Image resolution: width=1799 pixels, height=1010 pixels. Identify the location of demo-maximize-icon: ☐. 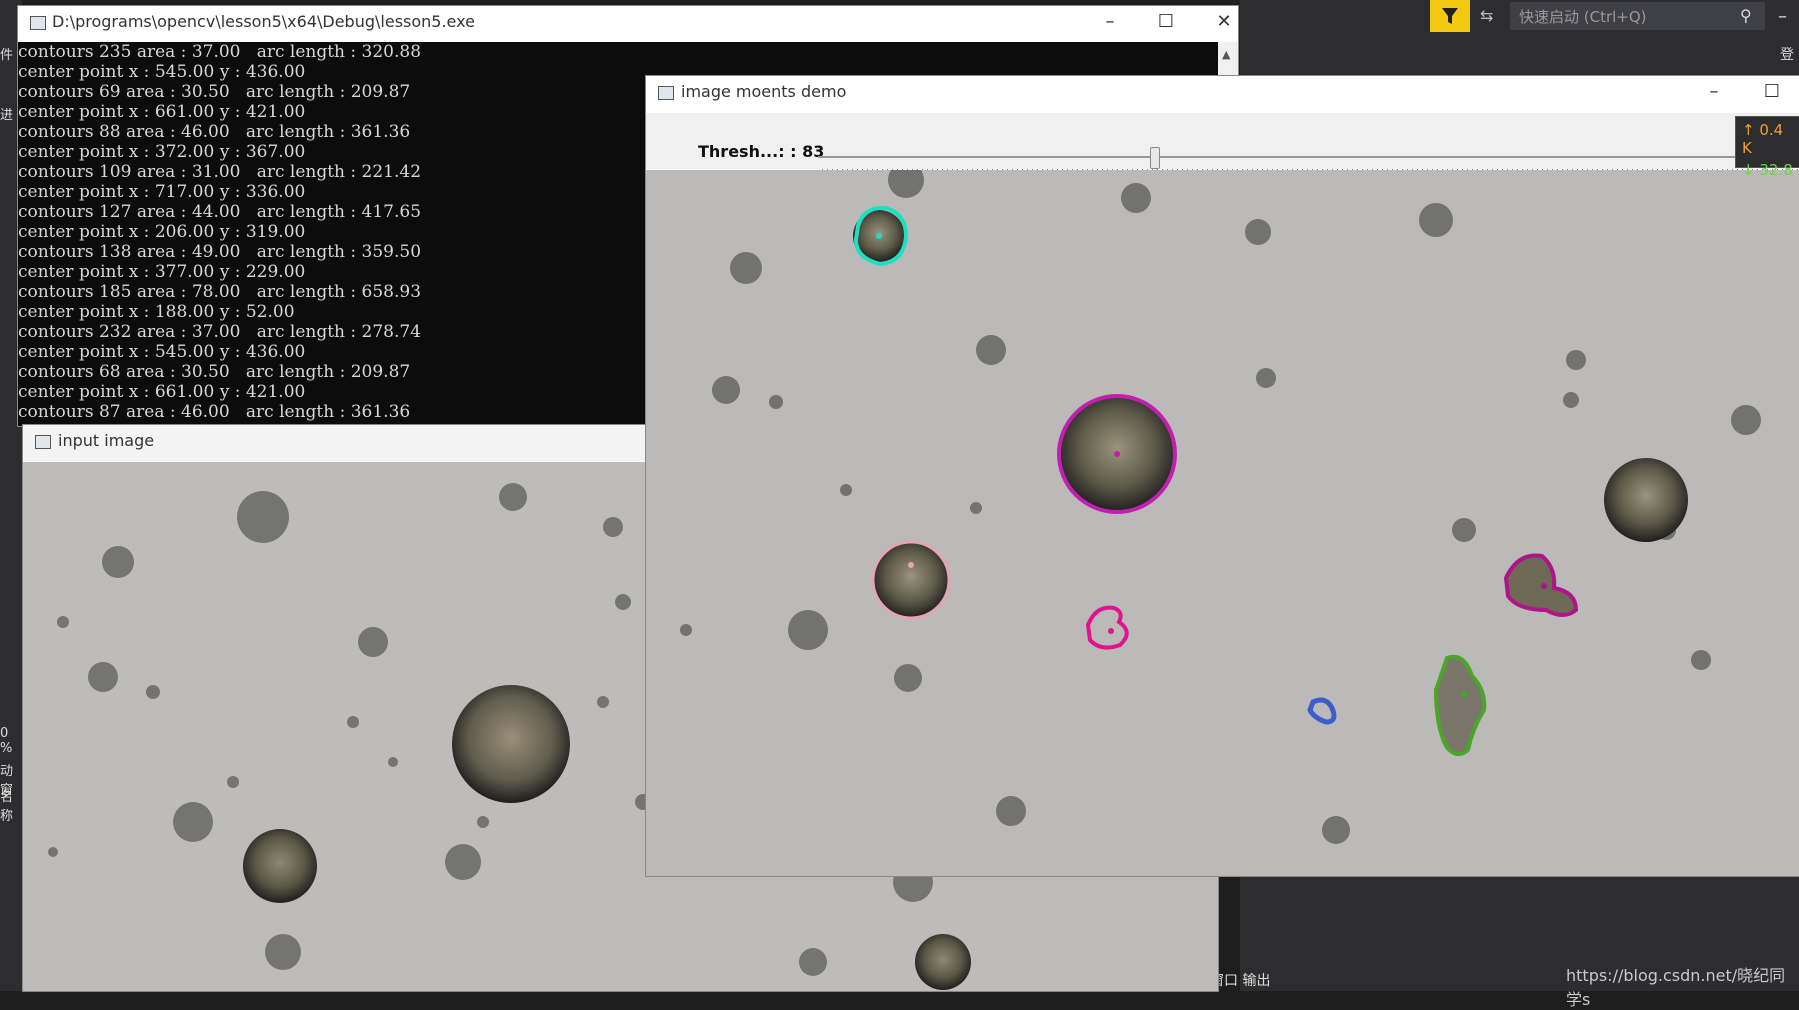
(1772, 92).